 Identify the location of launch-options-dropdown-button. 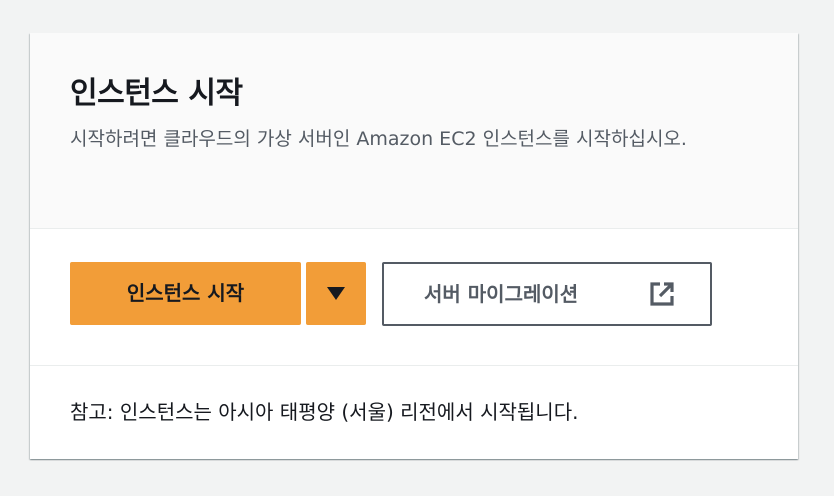
(336, 293).